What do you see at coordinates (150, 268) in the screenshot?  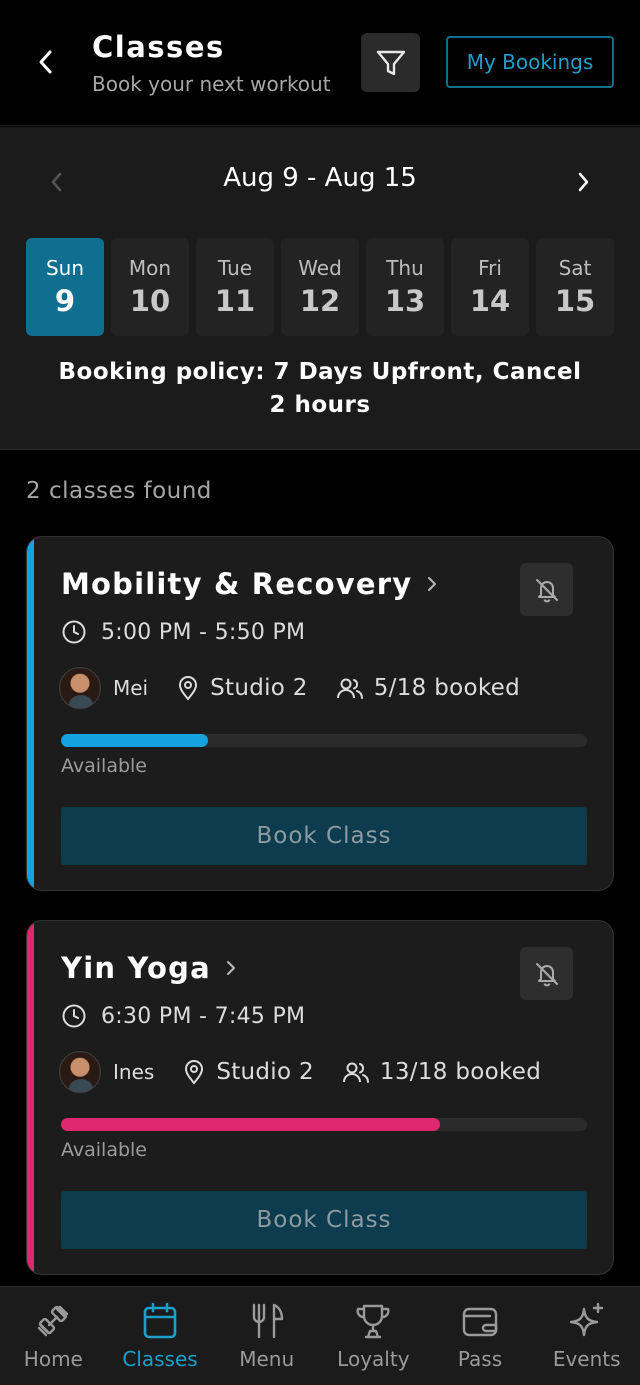 I see `day-name: Mon` at bounding box center [150, 268].